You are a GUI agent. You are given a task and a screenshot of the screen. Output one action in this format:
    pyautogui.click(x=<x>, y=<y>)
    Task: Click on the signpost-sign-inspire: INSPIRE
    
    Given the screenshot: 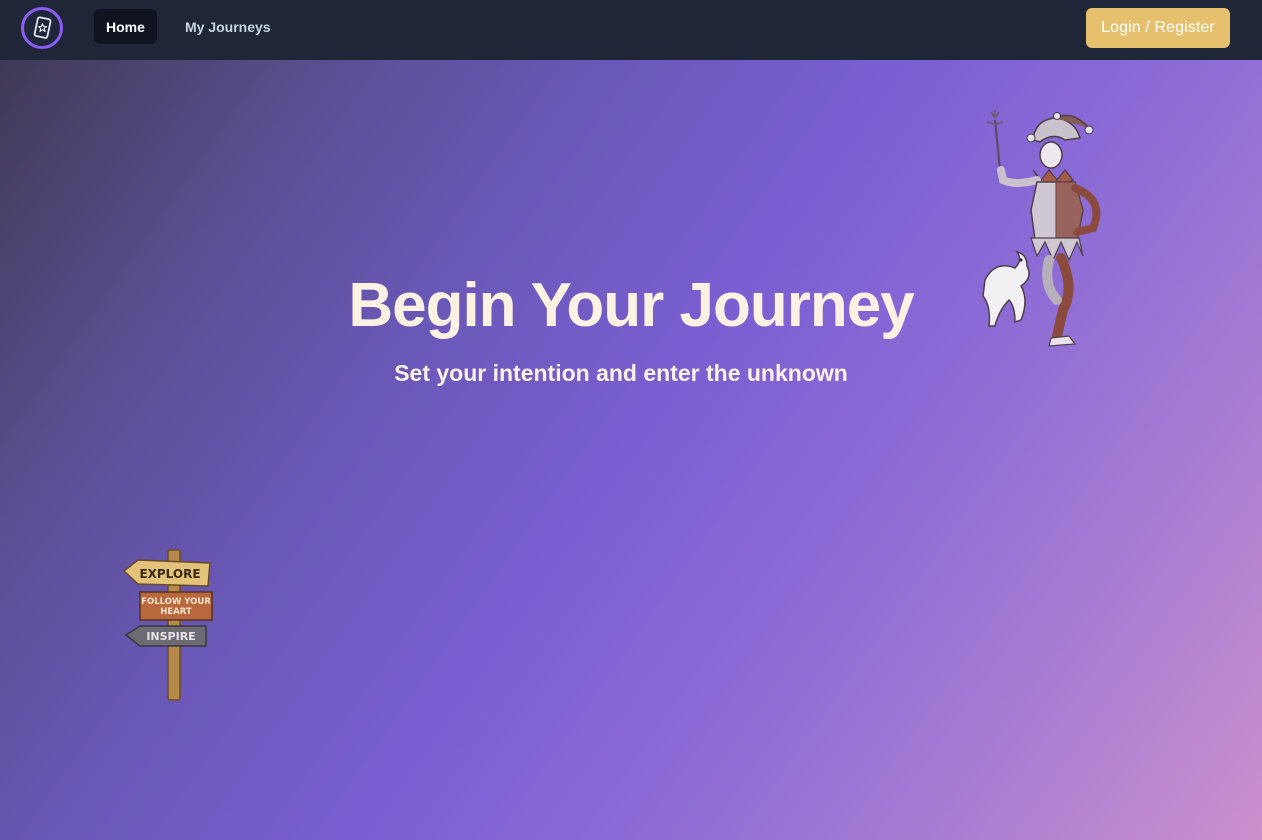 What is the action you would take?
    pyautogui.click(x=170, y=636)
    